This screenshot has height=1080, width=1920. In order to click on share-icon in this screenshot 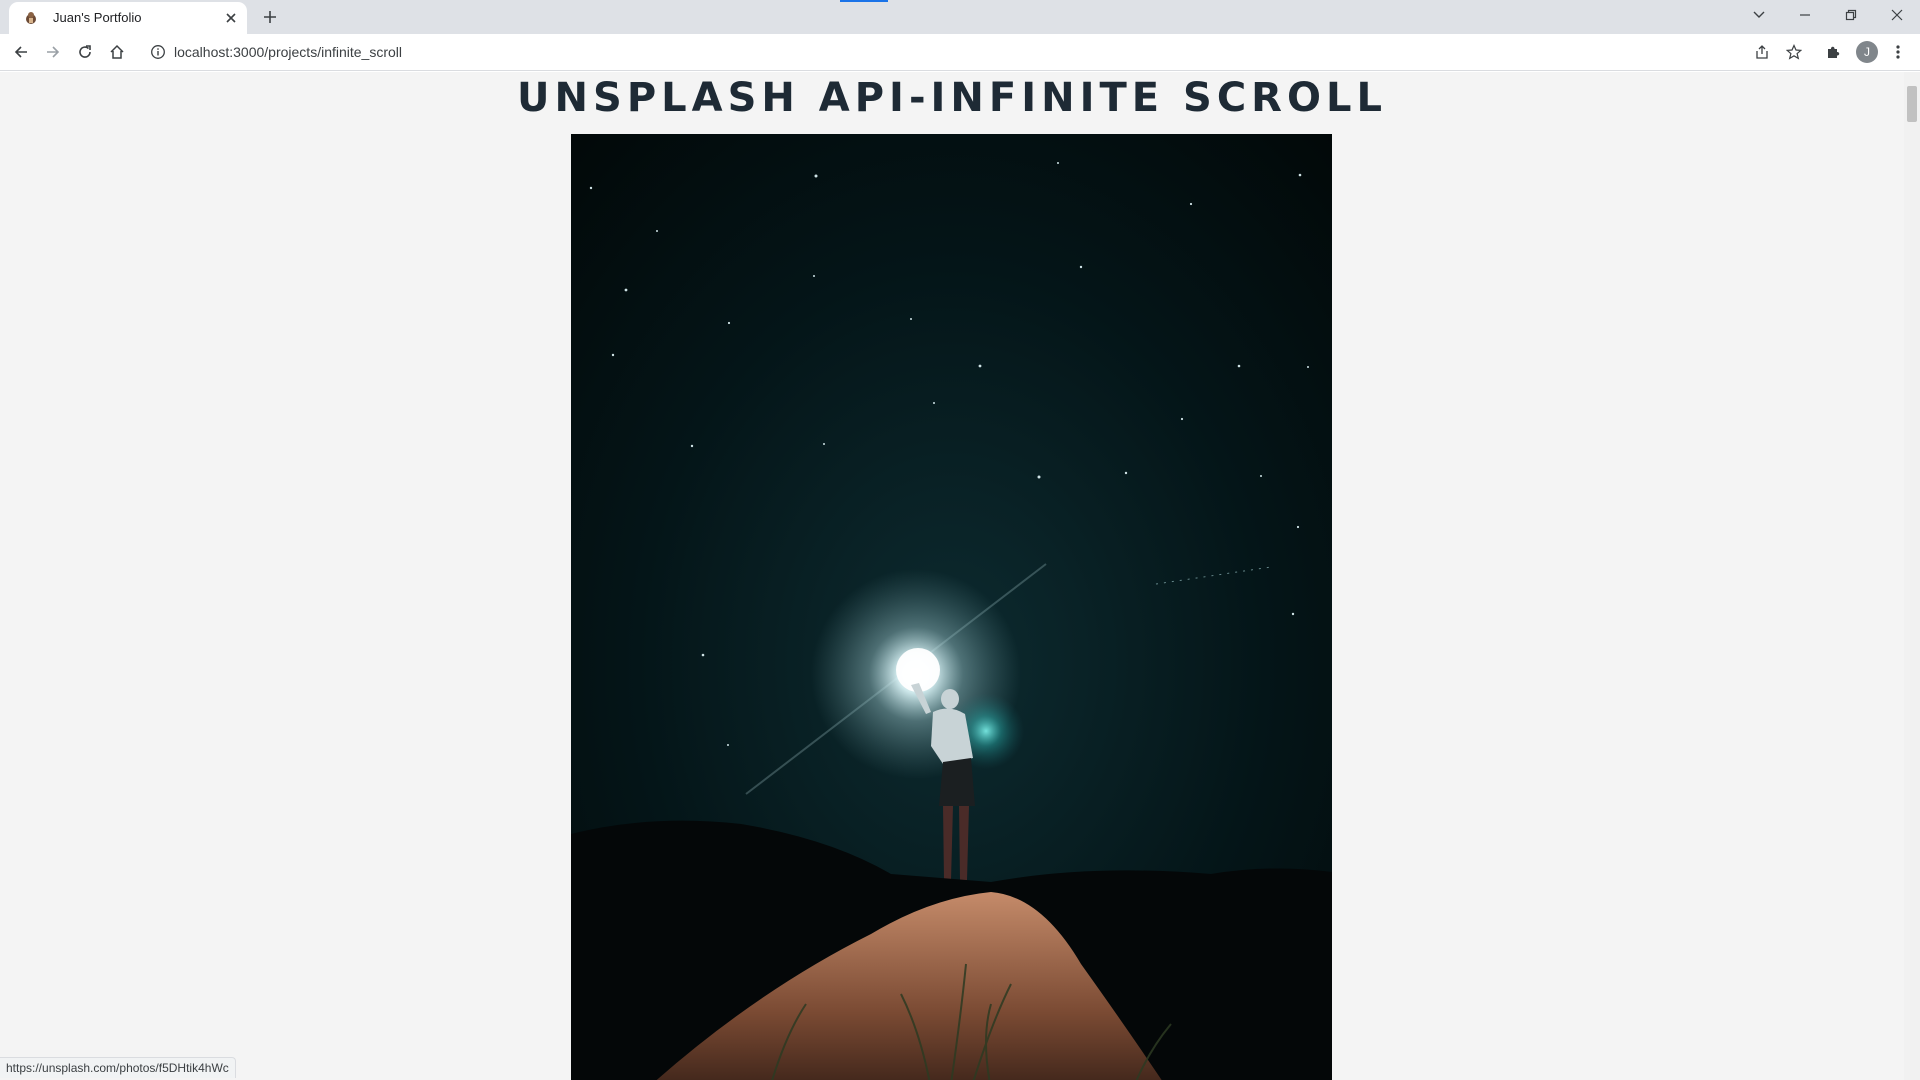, I will do `click(1762, 52)`.